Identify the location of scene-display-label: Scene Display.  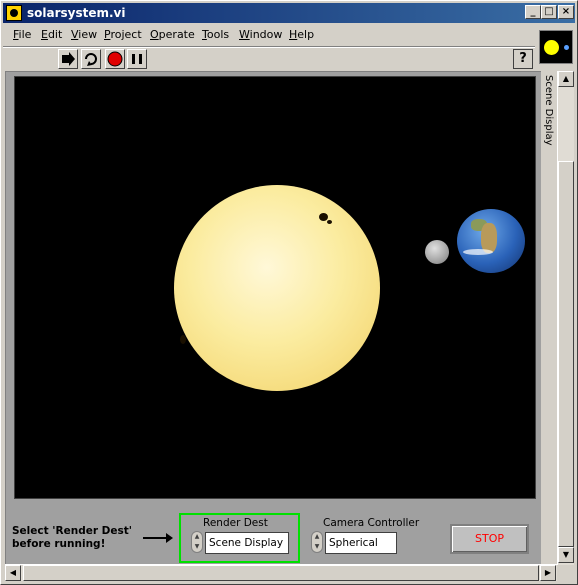
(548, 110).